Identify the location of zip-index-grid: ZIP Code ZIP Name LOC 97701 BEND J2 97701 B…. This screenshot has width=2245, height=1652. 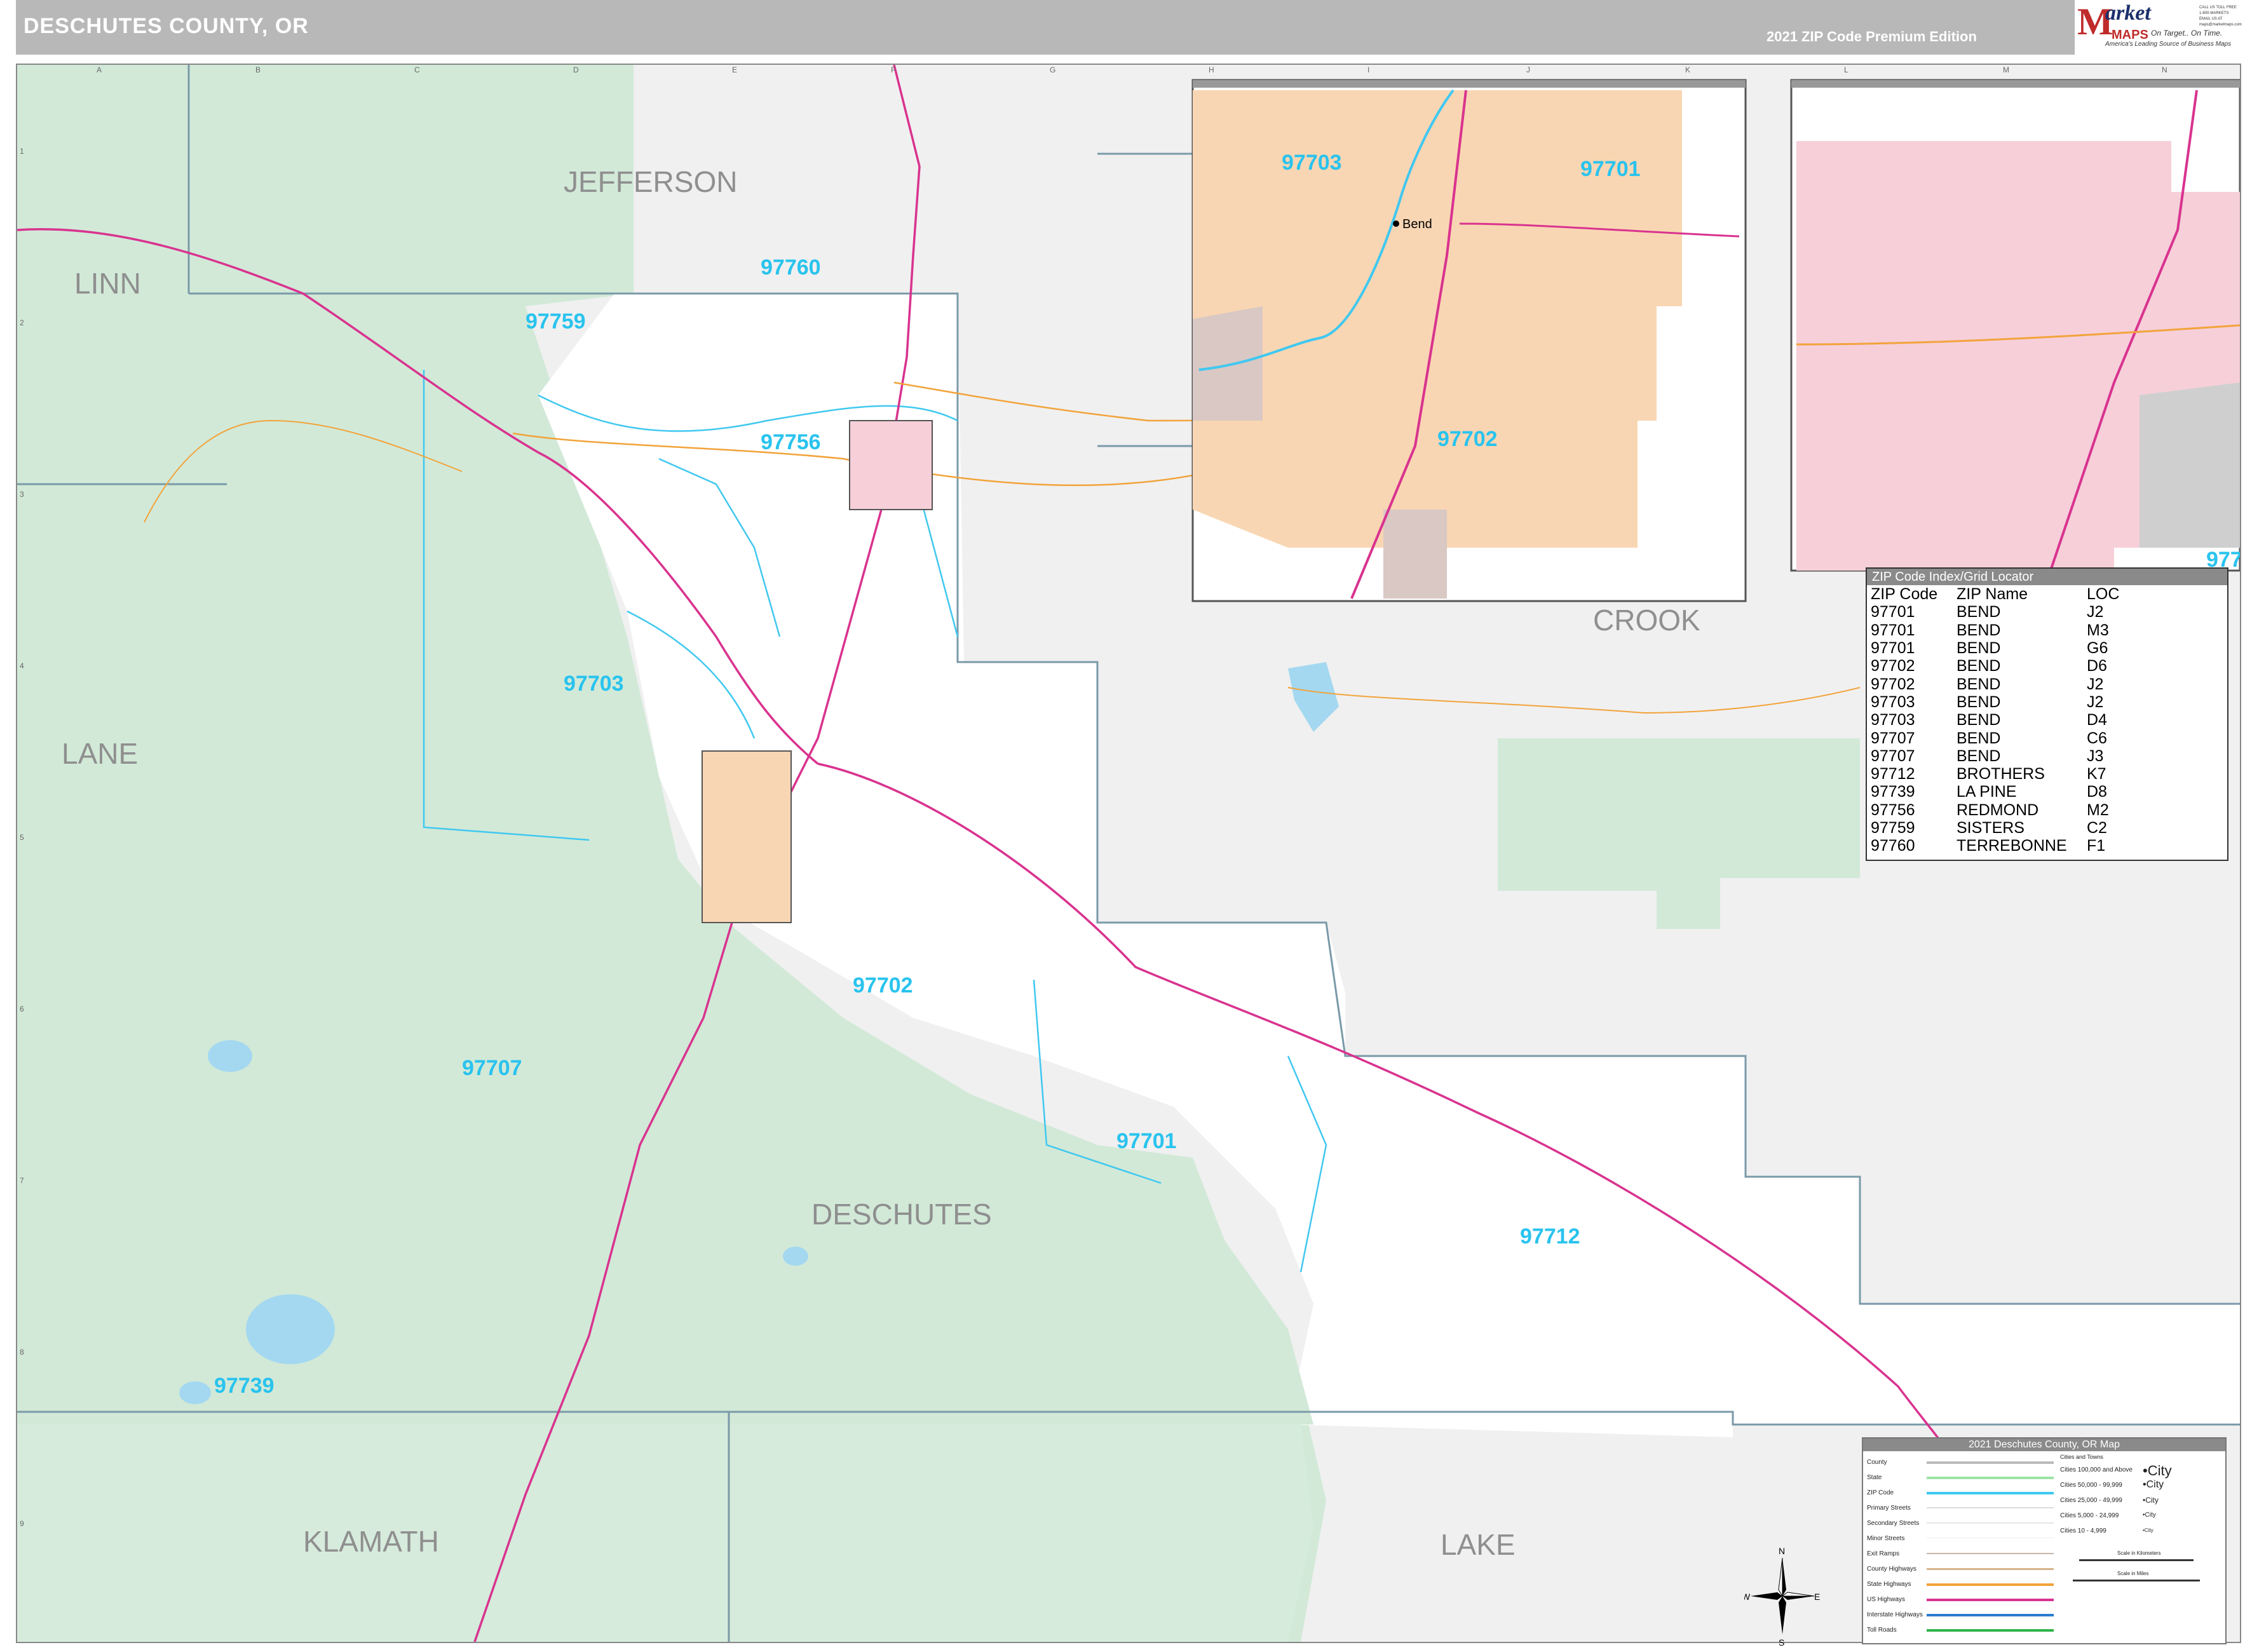
(2004, 720).